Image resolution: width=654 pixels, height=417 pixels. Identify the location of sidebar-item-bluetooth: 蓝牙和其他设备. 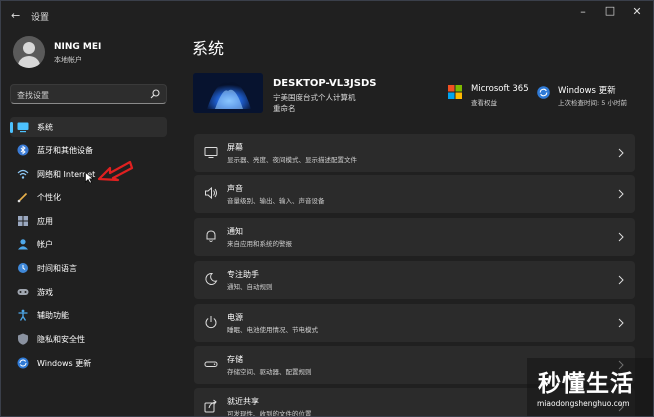
(88, 150).